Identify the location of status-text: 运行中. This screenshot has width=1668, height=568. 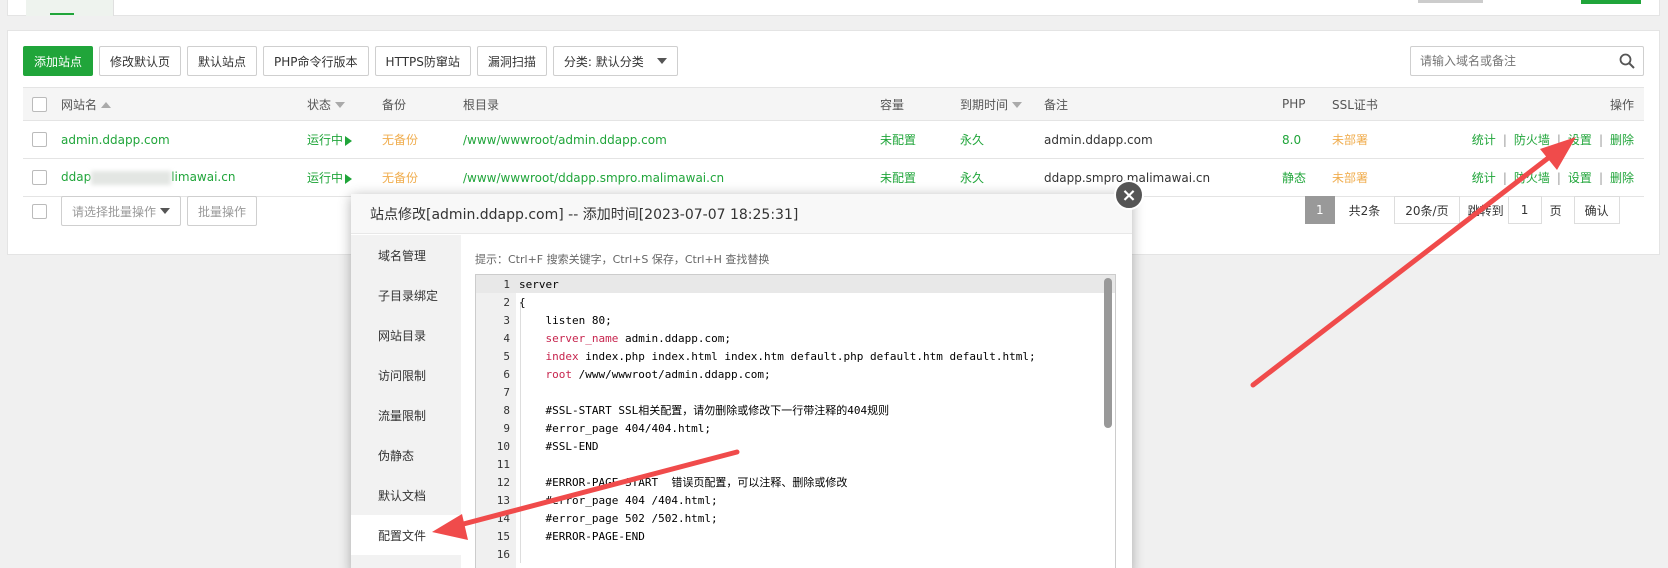
(325, 140).